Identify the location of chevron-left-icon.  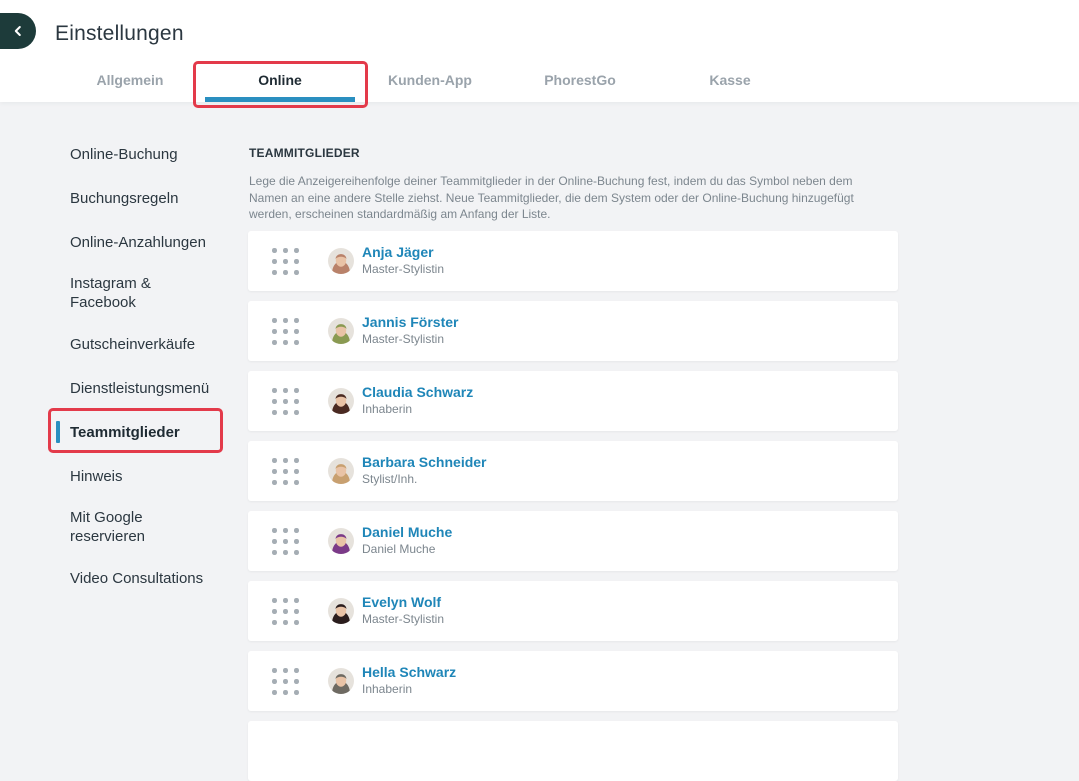
(17, 31).